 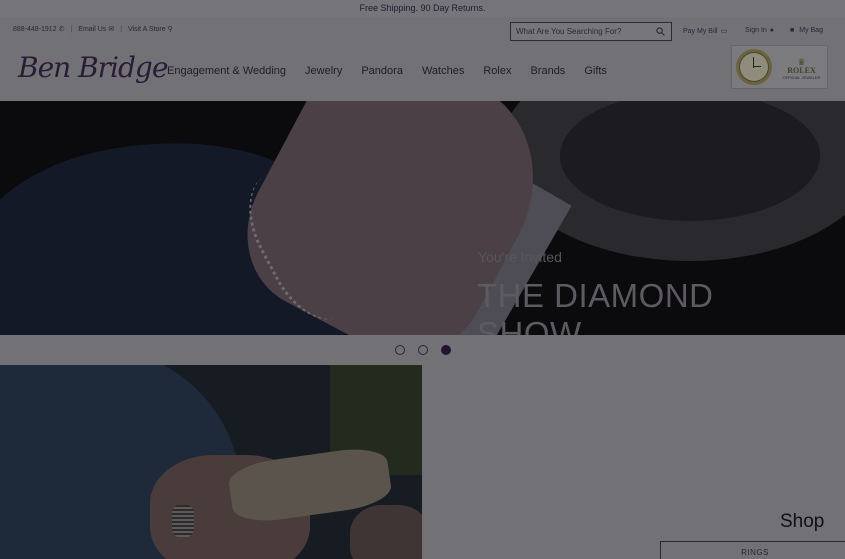 I want to click on promo-bar: Free Shipping. 90 Day Returns., so click(x=422, y=8).